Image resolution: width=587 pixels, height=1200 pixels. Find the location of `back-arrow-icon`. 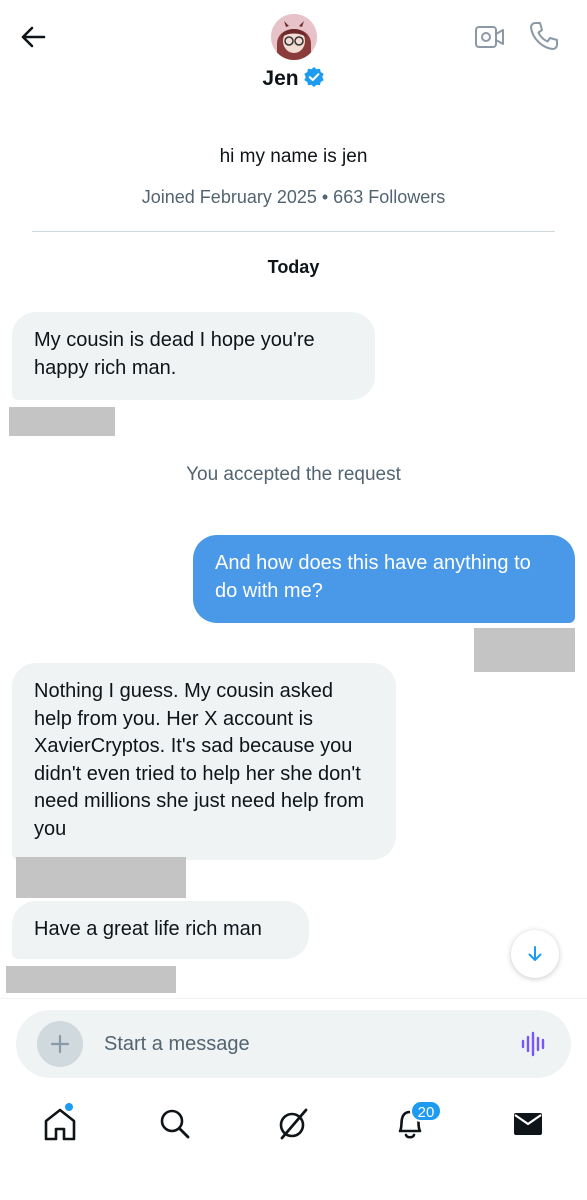

back-arrow-icon is located at coordinates (33, 37).